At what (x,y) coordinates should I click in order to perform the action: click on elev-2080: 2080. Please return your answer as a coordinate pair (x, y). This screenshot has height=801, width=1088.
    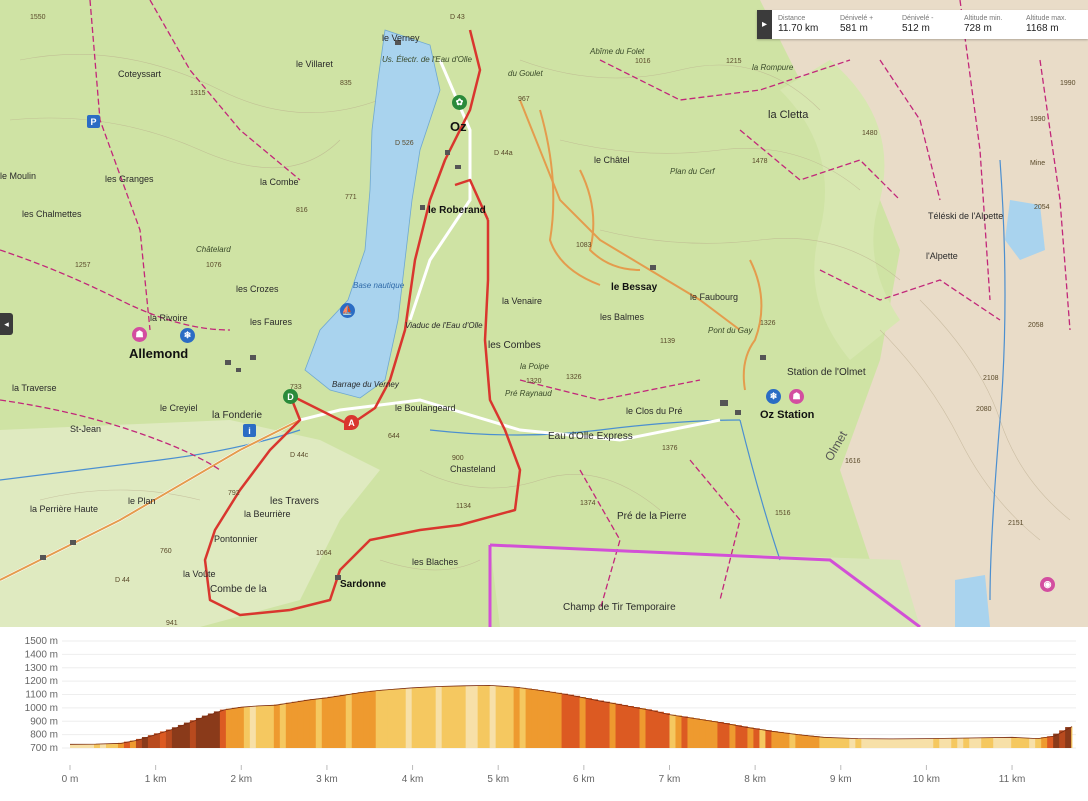
    Looking at the image, I should click on (984, 409).